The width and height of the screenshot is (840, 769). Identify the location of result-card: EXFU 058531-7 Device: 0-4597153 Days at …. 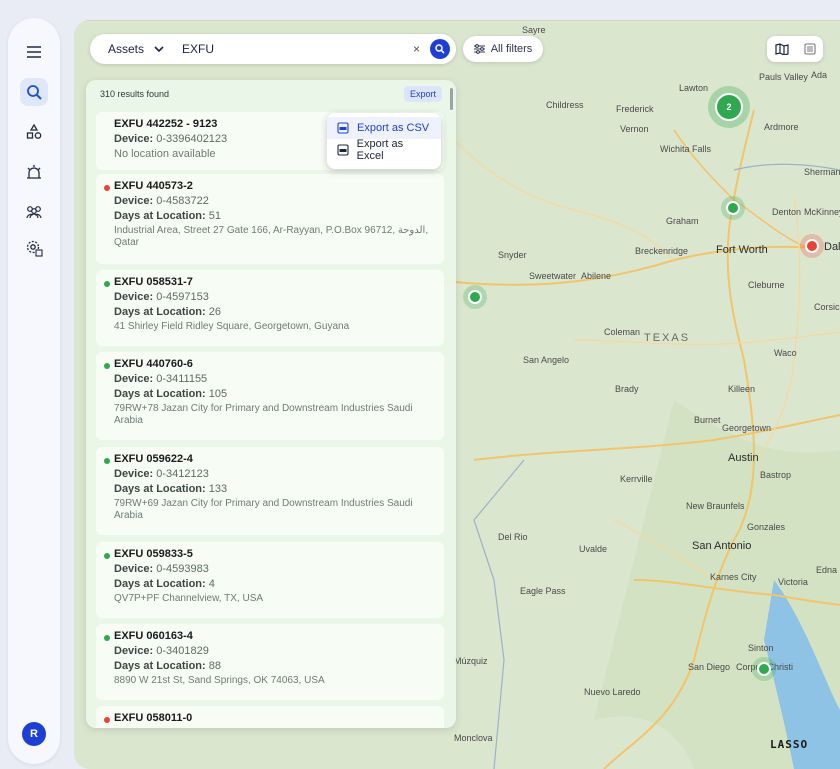
(270, 308).